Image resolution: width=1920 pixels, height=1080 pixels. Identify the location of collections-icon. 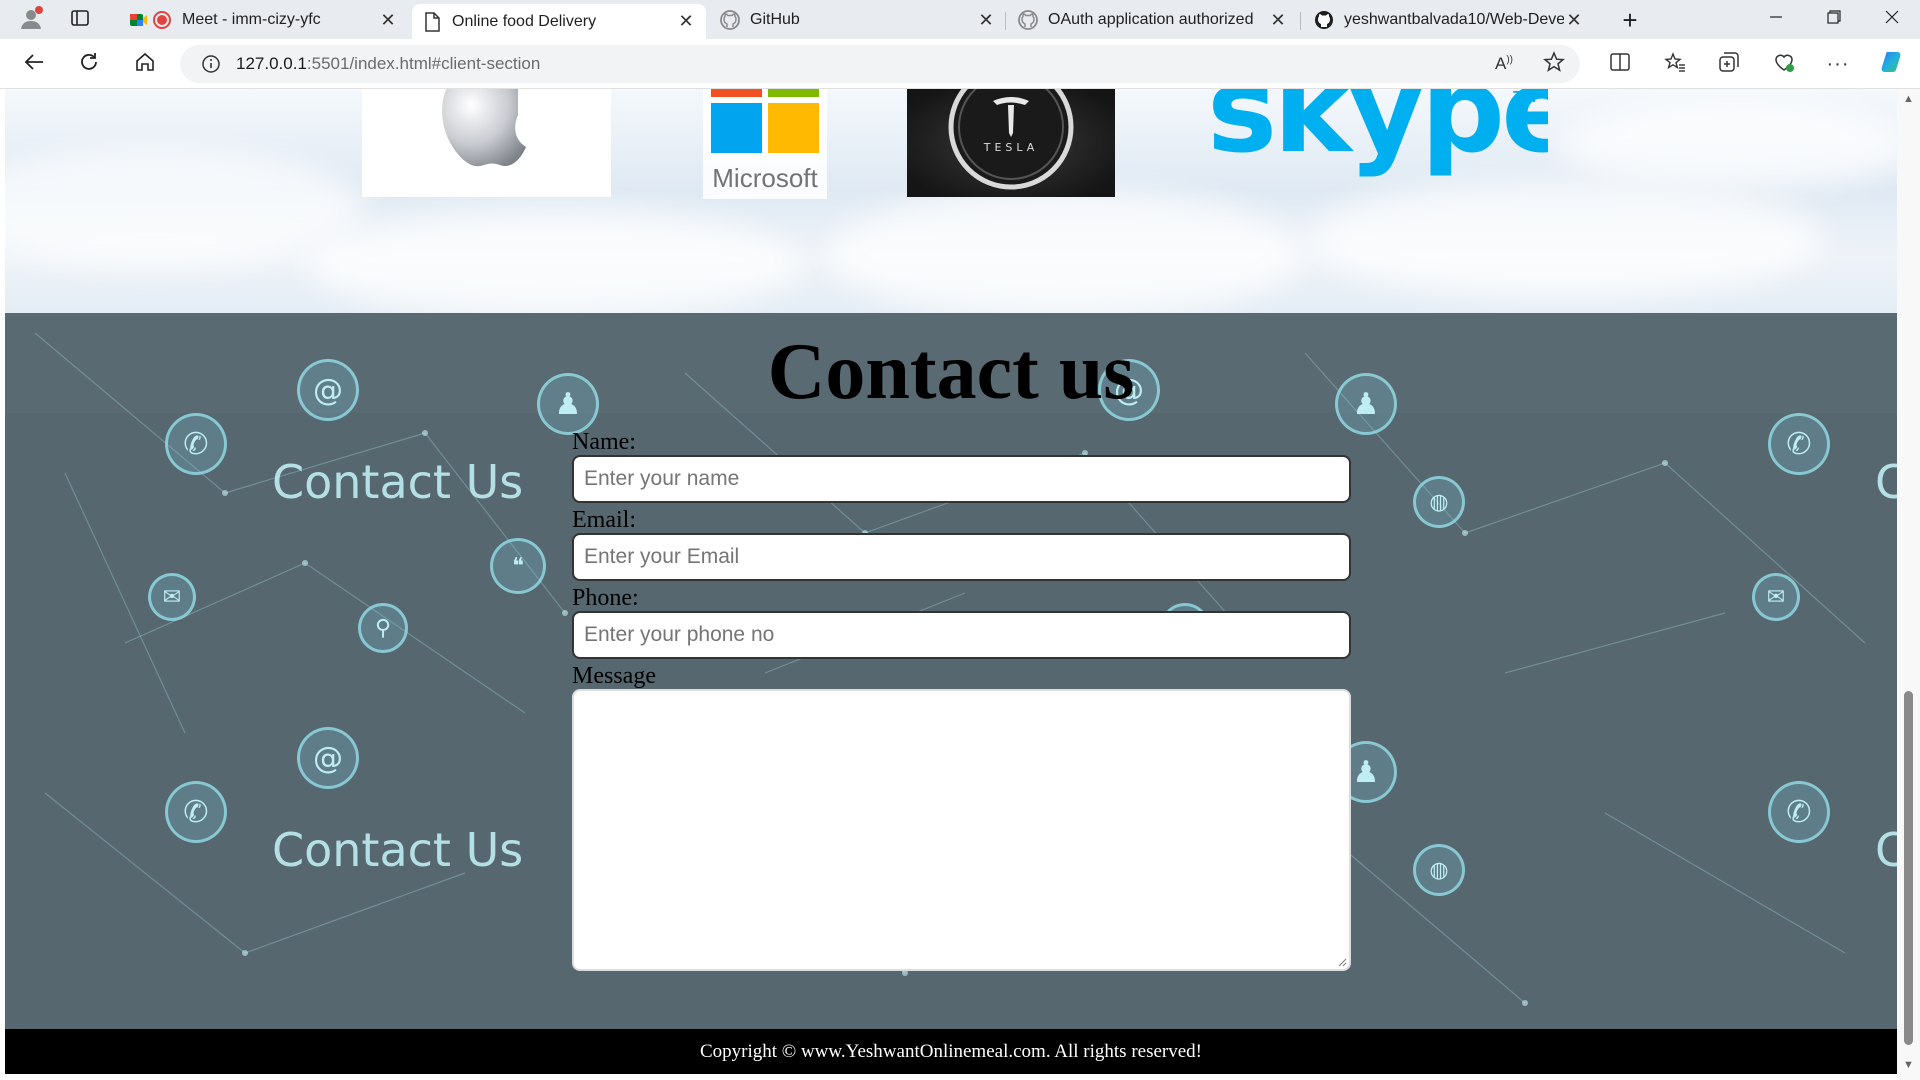
(1729, 64).